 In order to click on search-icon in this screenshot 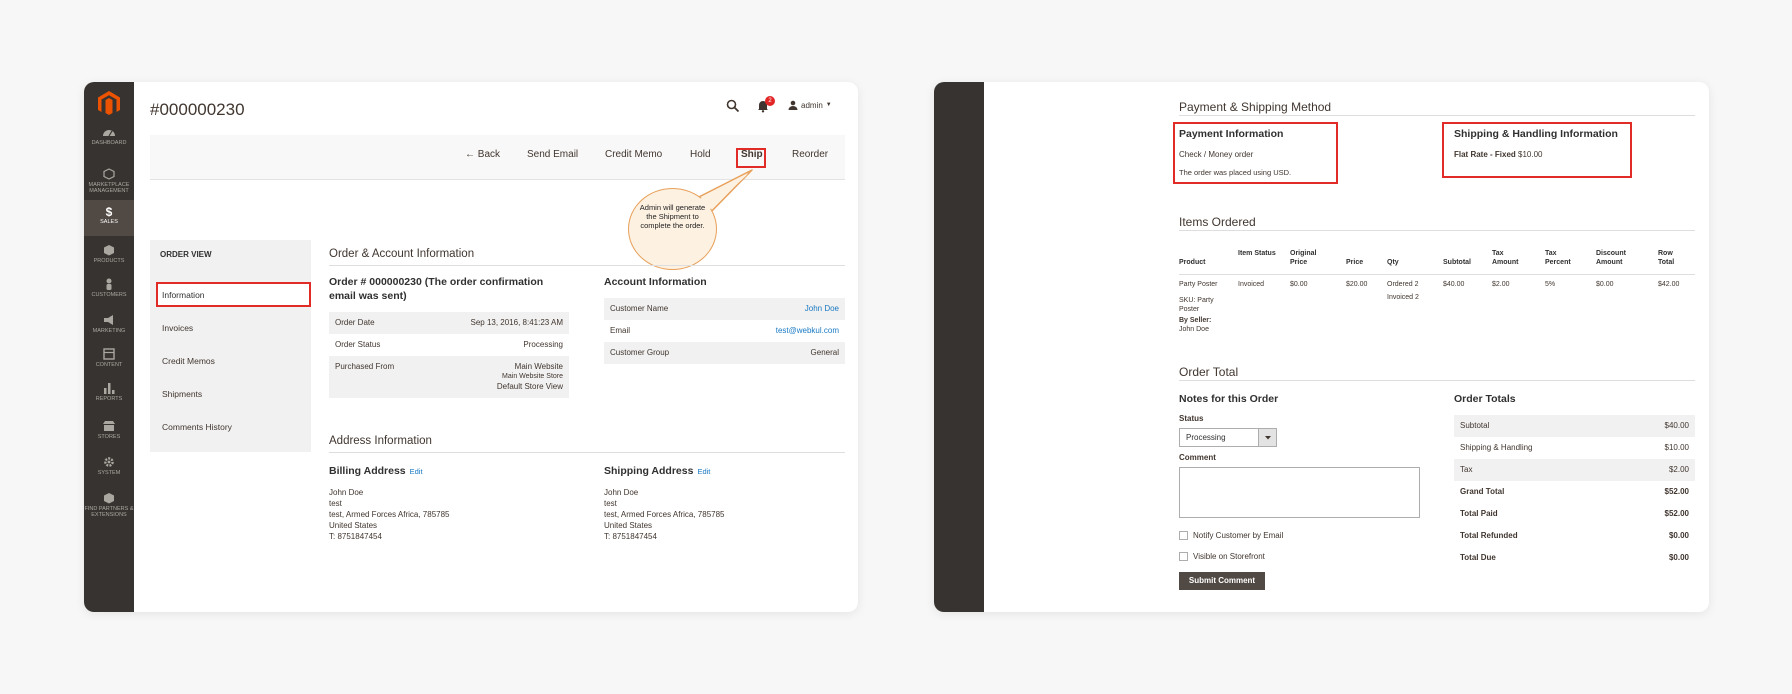, I will do `click(733, 106)`.